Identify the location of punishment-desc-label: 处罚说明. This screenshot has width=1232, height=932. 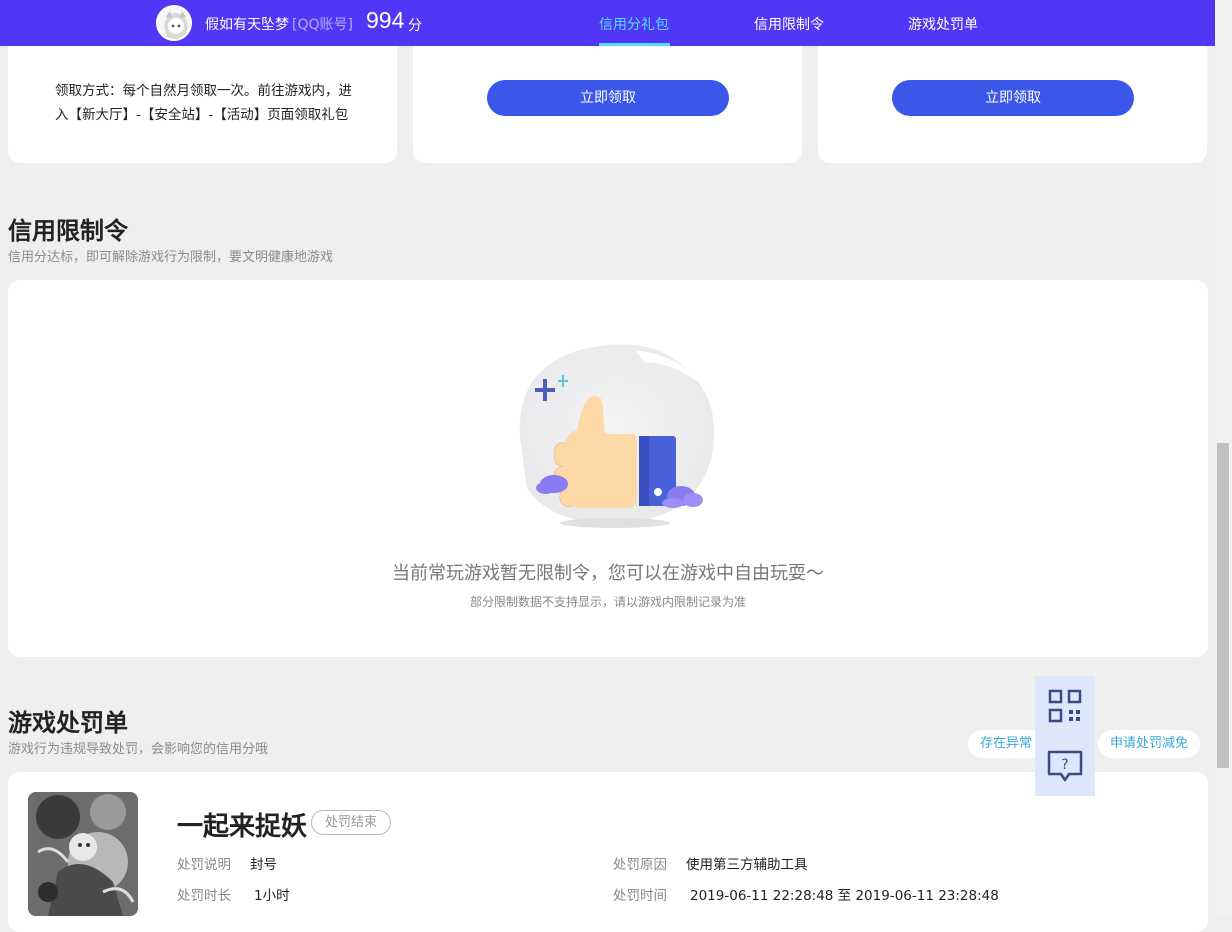
(204, 865).